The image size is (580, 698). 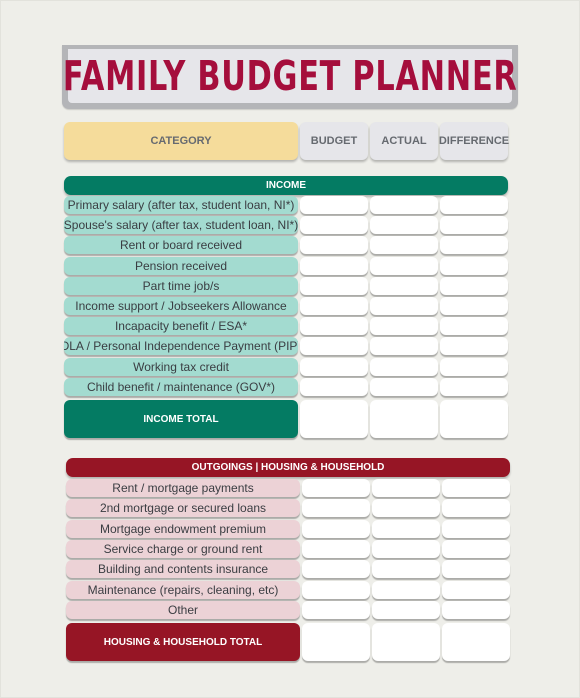 What do you see at coordinates (183, 589) in the screenshot?
I see `outgoings-category-label: Maintenance (repairs, cleaning, etc)` at bounding box center [183, 589].